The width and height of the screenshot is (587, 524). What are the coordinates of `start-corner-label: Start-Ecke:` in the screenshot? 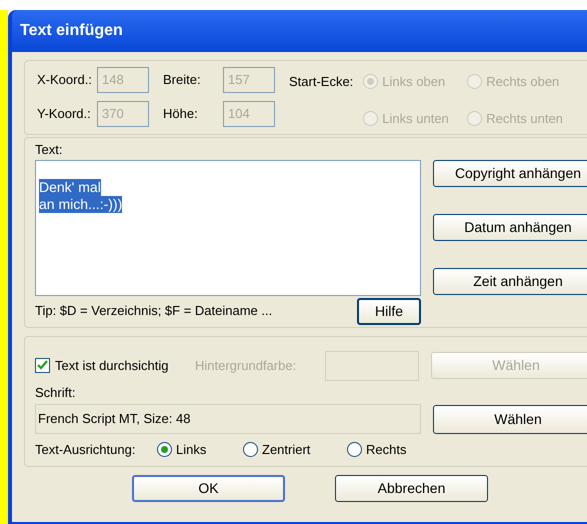 It's located at (321, 82).